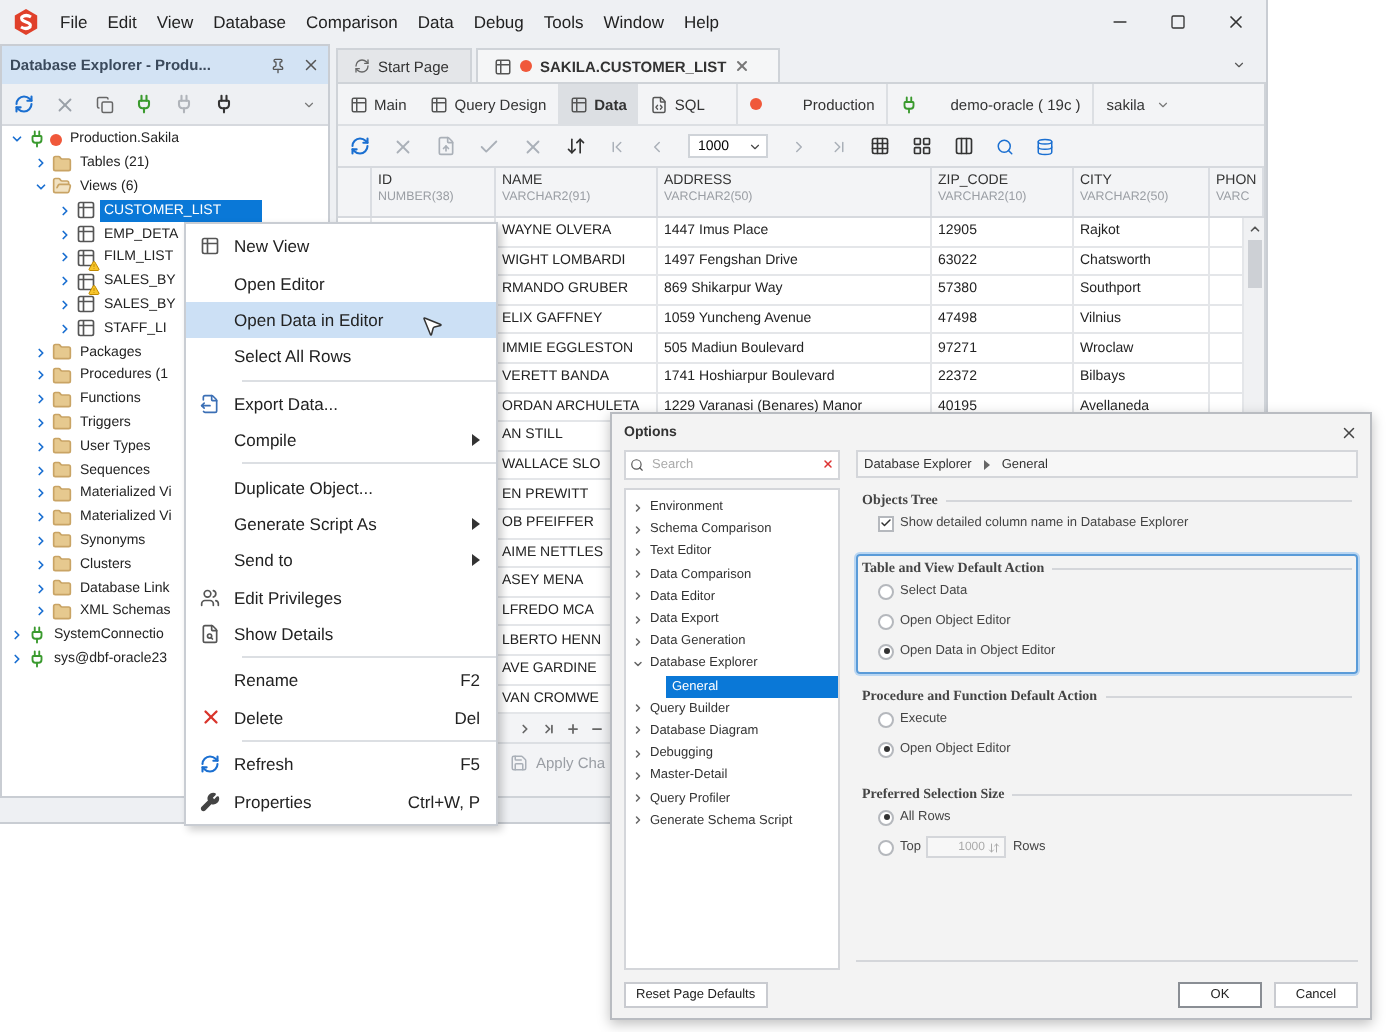 This screenshot has width=1392, height=1032. What do you see at coordinates (922, 146) in the screenshot?
I see `card-view-icon` at bounding box center [922, 146].